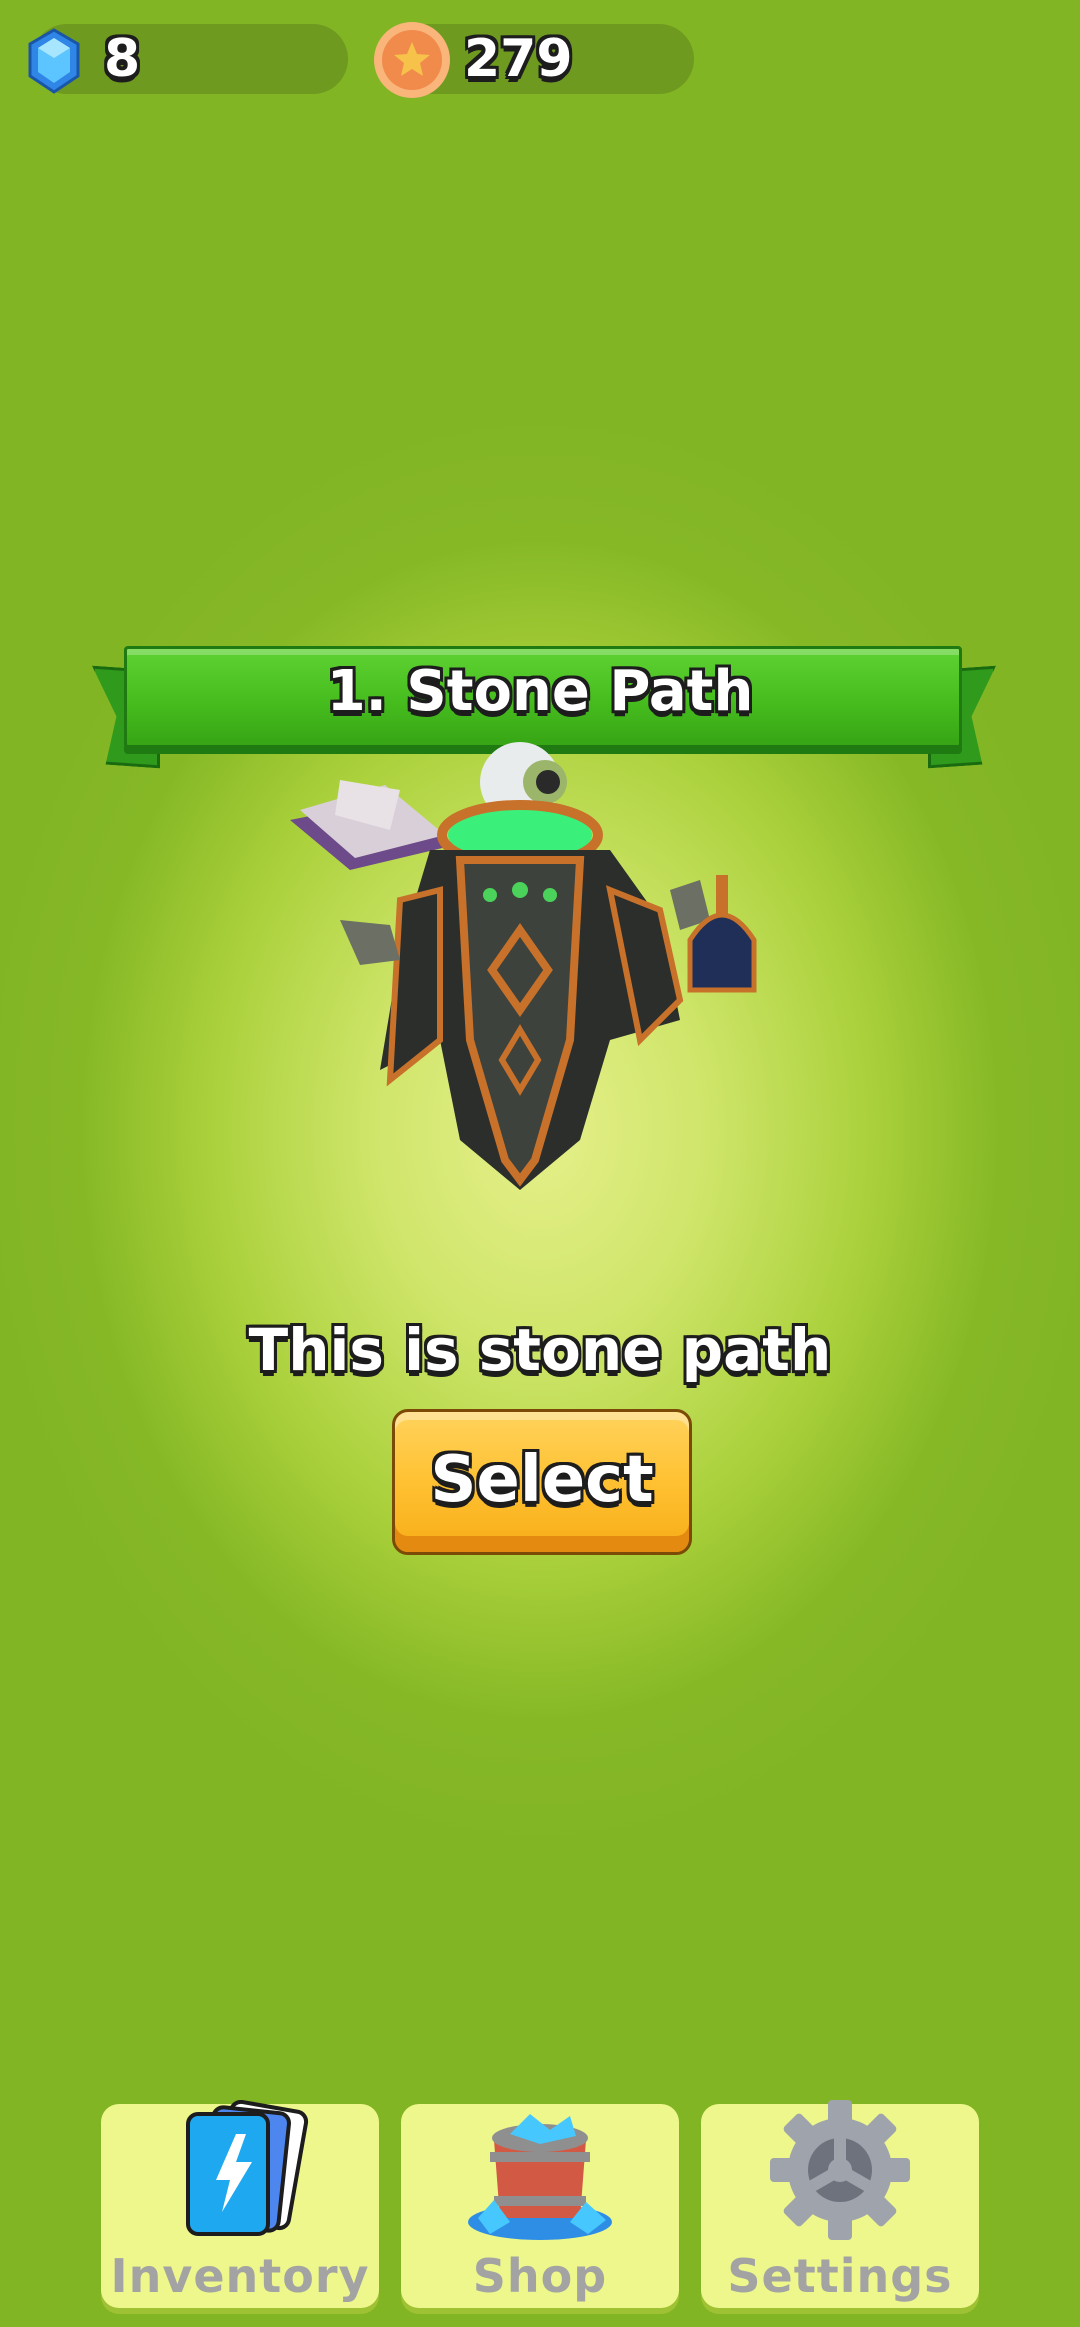 Image resolution: width=1080 pixels, height=2327 pixels. I want to click on coin-count: 279, so click(518, 59).